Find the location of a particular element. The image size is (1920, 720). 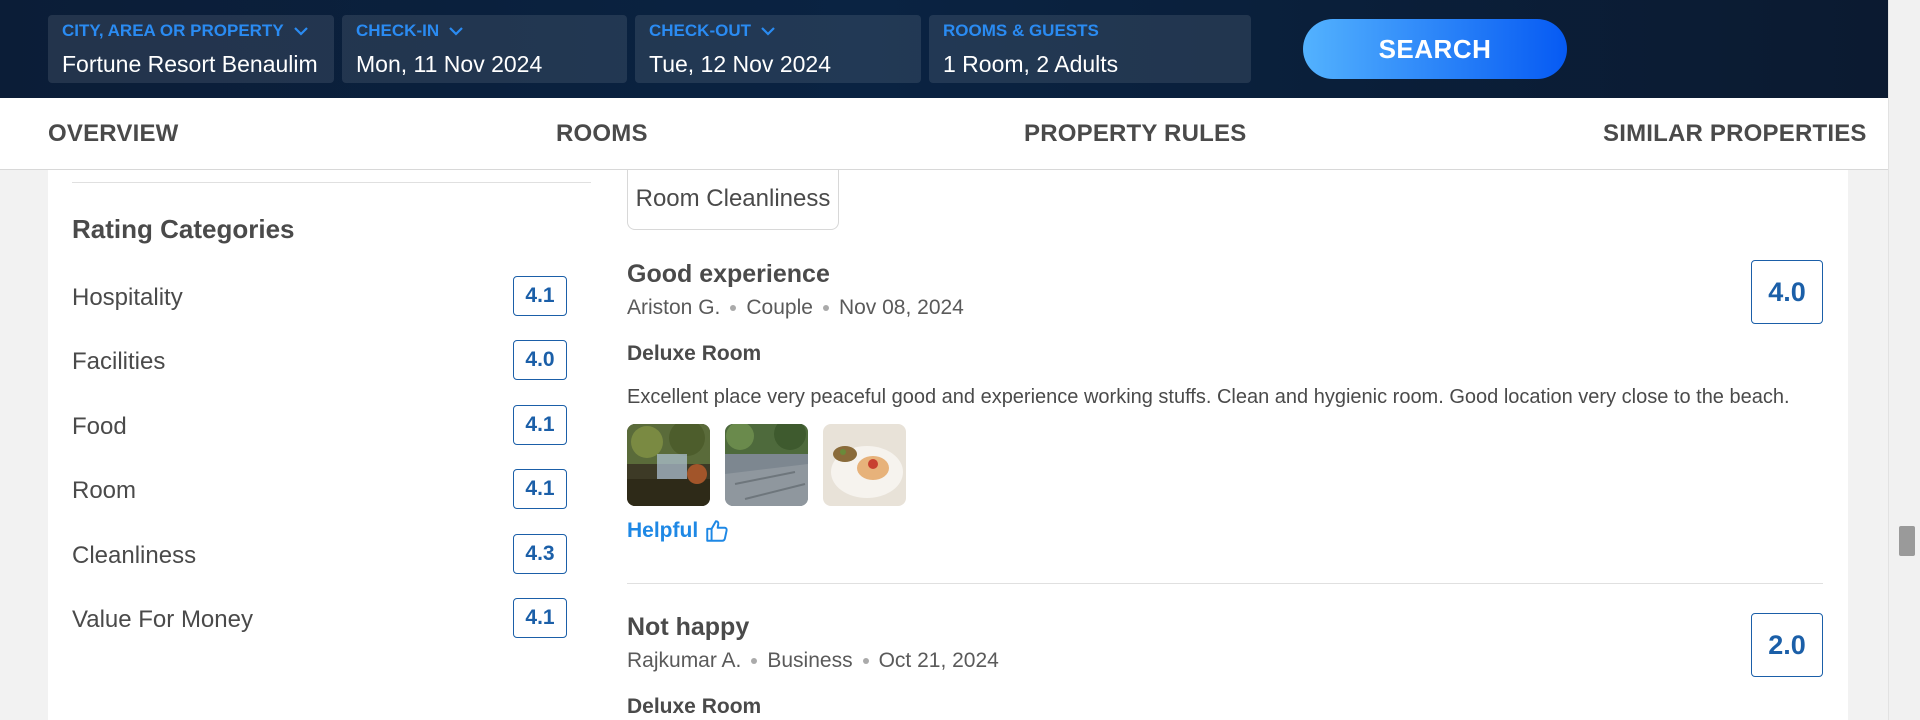

thumbs-up-icon is located at coordinates (717, 531).